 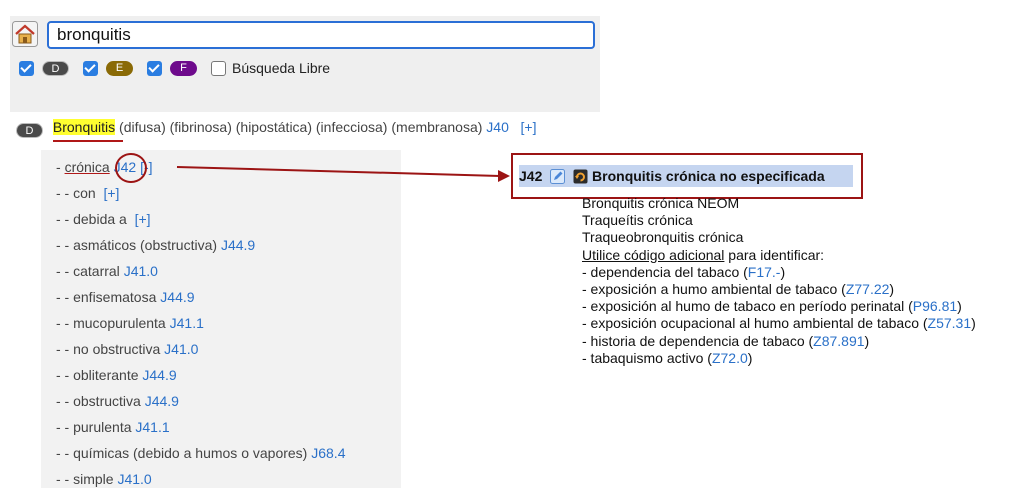 I want to click on inclusion-item: Traqueobronquitis crónica, so click(x=663, y=237).